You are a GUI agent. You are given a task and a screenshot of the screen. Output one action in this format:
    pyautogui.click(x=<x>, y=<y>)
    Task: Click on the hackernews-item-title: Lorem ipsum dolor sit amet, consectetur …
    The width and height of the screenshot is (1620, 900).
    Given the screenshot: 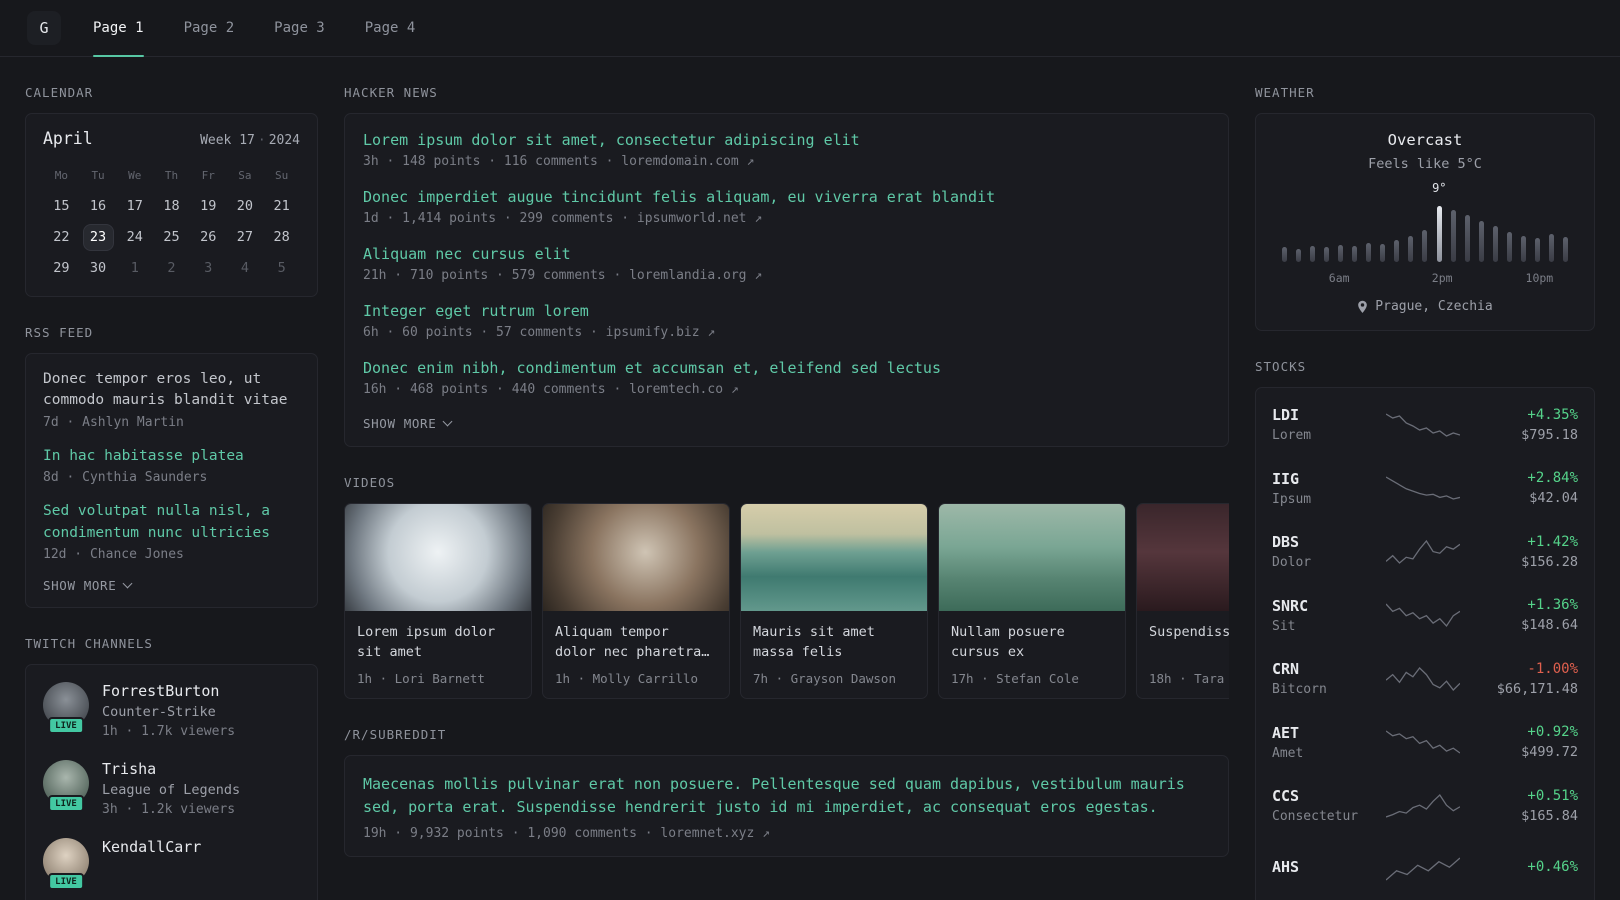 What is the action you would take?
    pyautogui.click(x=786, y=140)
    